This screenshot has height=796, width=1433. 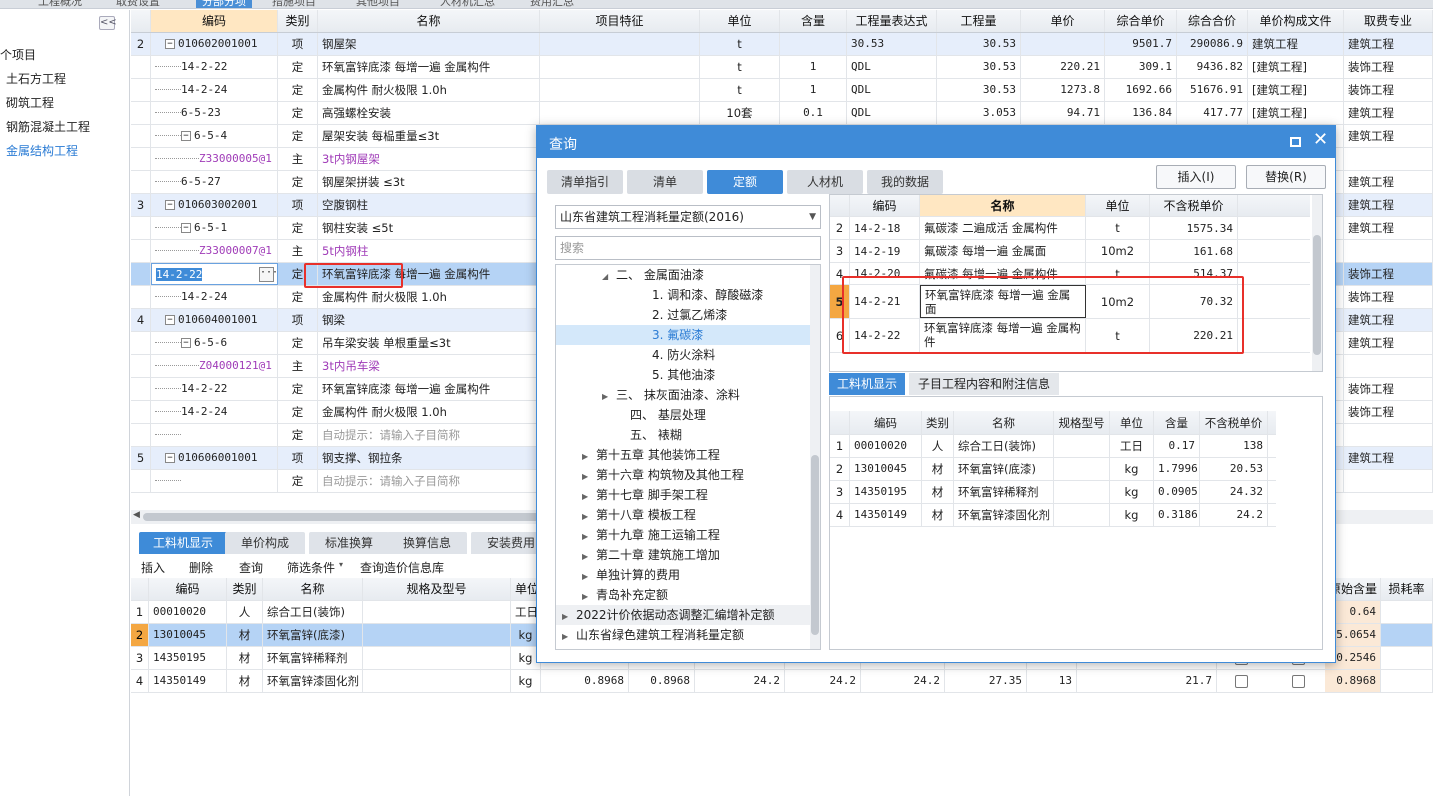 I want to click on code-cell: 6-5-23, so click(x=214, y=113).